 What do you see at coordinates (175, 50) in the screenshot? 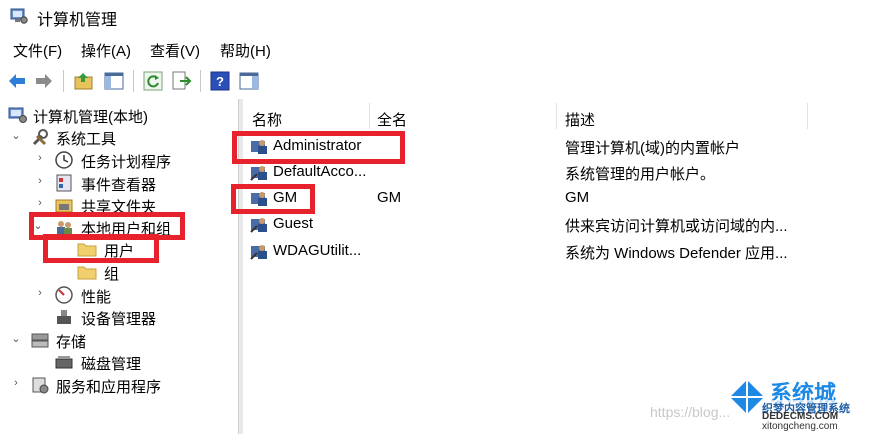
I see `menu-view: 查看(V)` at bounding box center [175, 50].